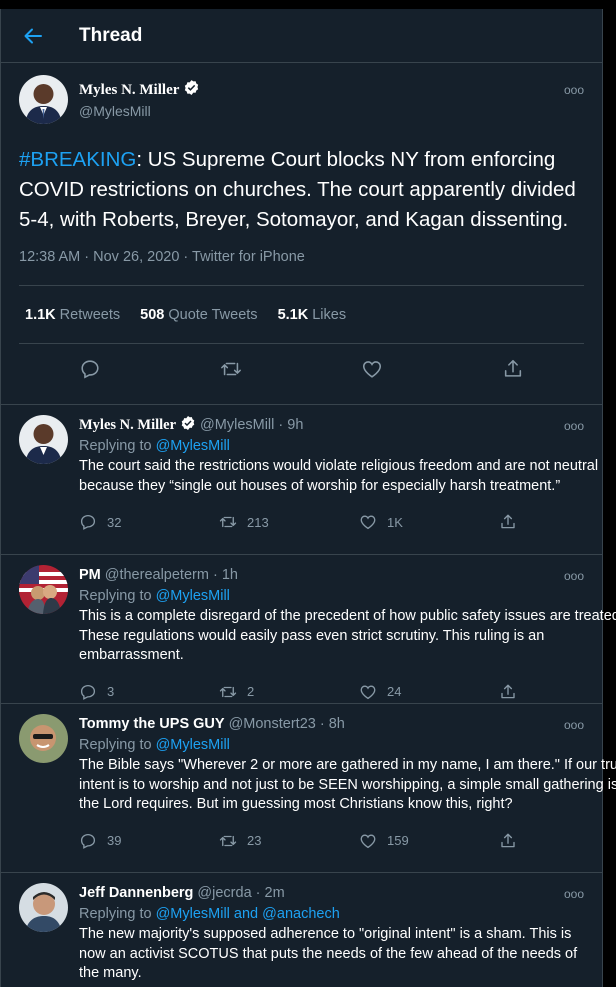 The image size is (616, 987). What do you see at coordinates (308, 4) in the screenshot?
I see `window-top-bar` at bounding box center [308, 4].